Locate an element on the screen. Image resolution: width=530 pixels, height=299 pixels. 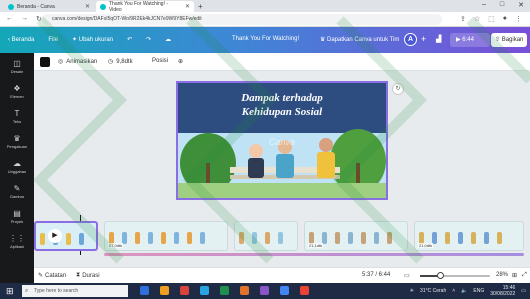
rail-item-aplikasi: ⋮⋮ Aplikasi is located at coordinates (17, 241).